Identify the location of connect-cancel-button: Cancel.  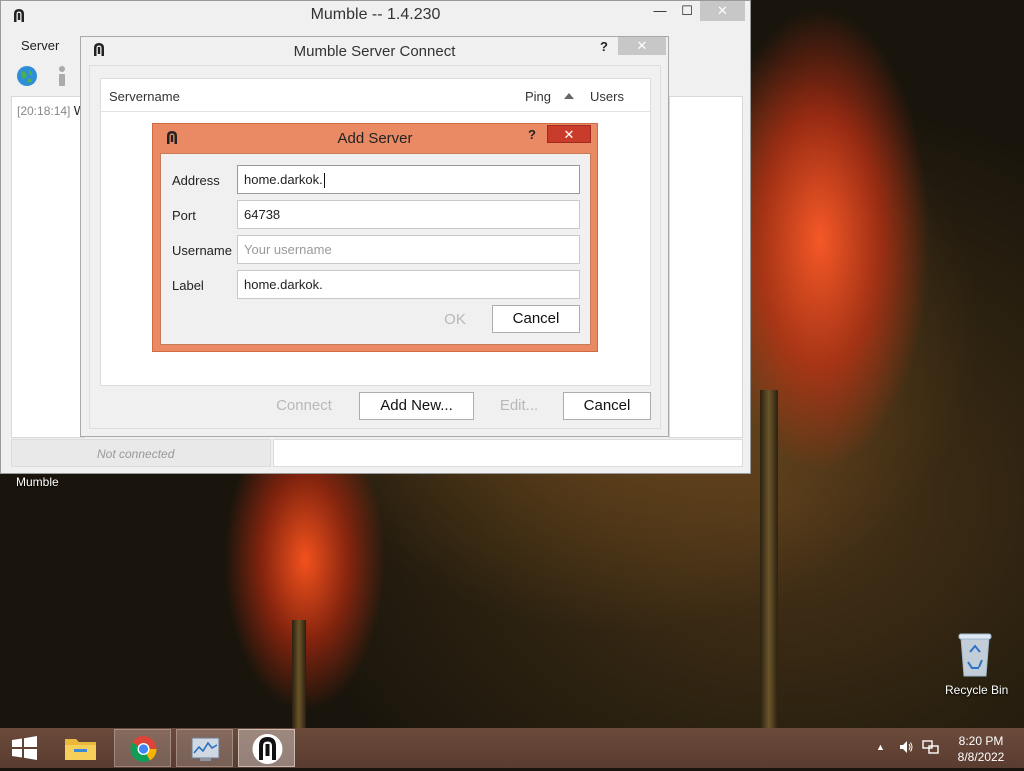
(607, 406).